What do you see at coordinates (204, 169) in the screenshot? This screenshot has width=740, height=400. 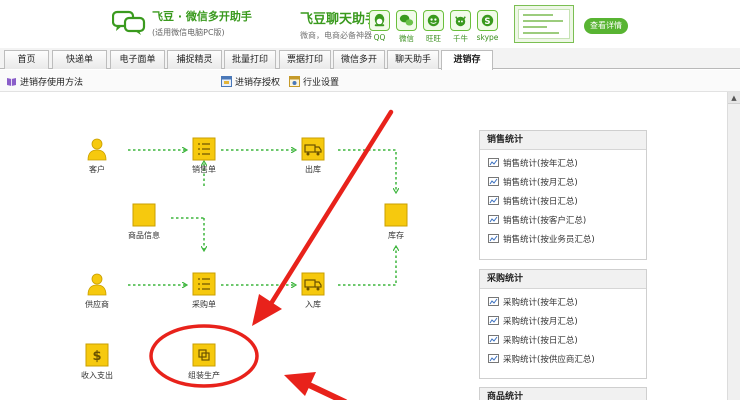 I see `flow-node-label: 销售单` at bounding box center [204, 169].